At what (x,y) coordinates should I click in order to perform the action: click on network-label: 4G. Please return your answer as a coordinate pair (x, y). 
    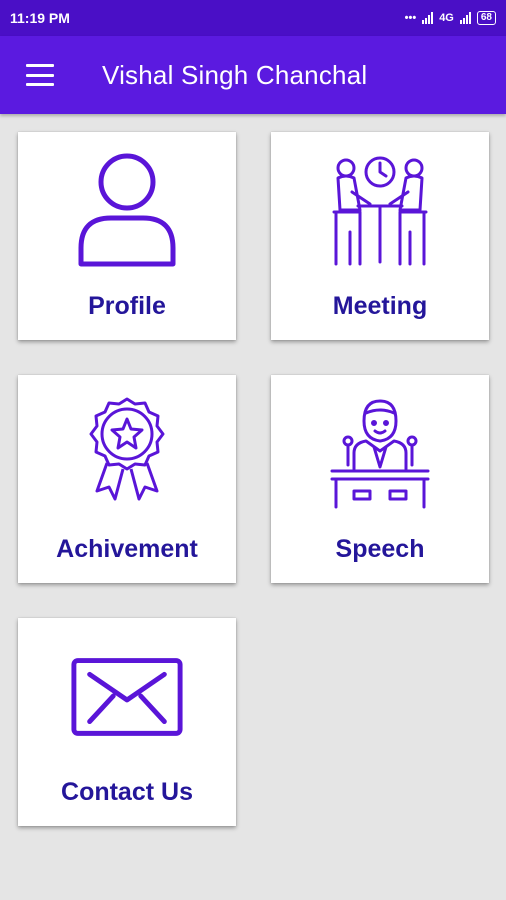
    Looking at the image, I should click on (446, 18).